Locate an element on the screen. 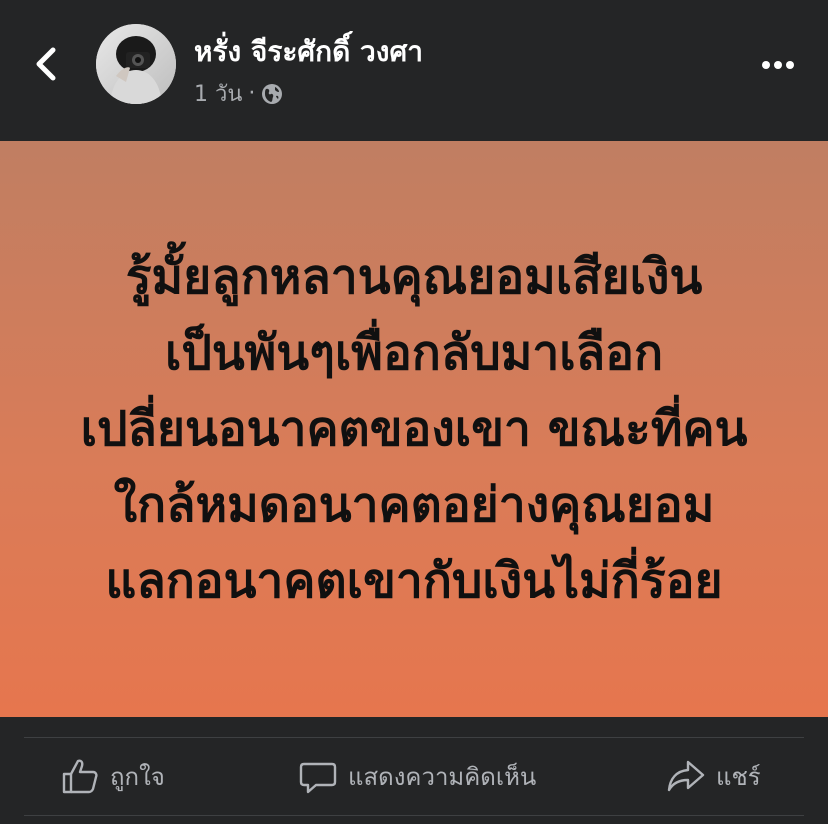  more-options-button is located at coordinates (778, 65).